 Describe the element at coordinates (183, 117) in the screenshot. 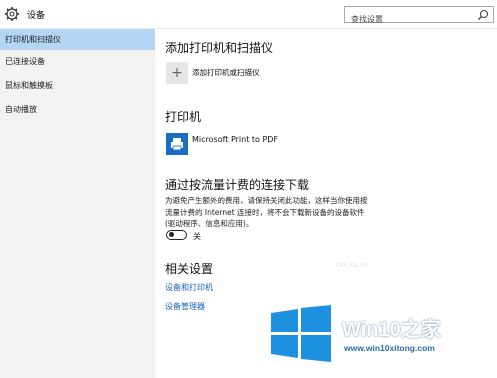

I see `heading-printers: 打印机` at that location.